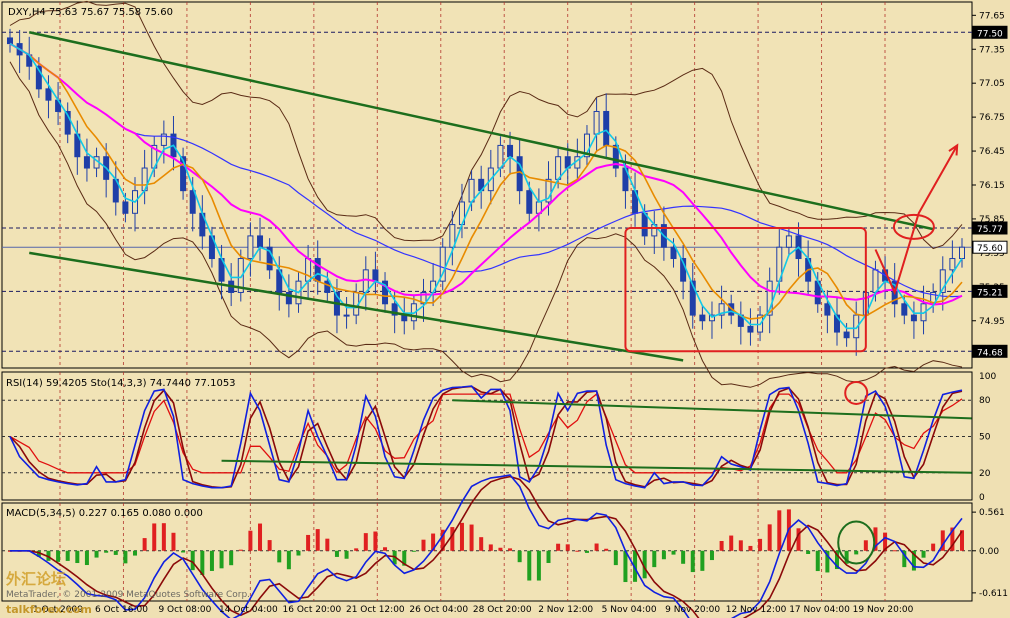 This screenshot has width=1010, height=618. I want to click on rsi-y-tick-label: 100, so click(987, 377).